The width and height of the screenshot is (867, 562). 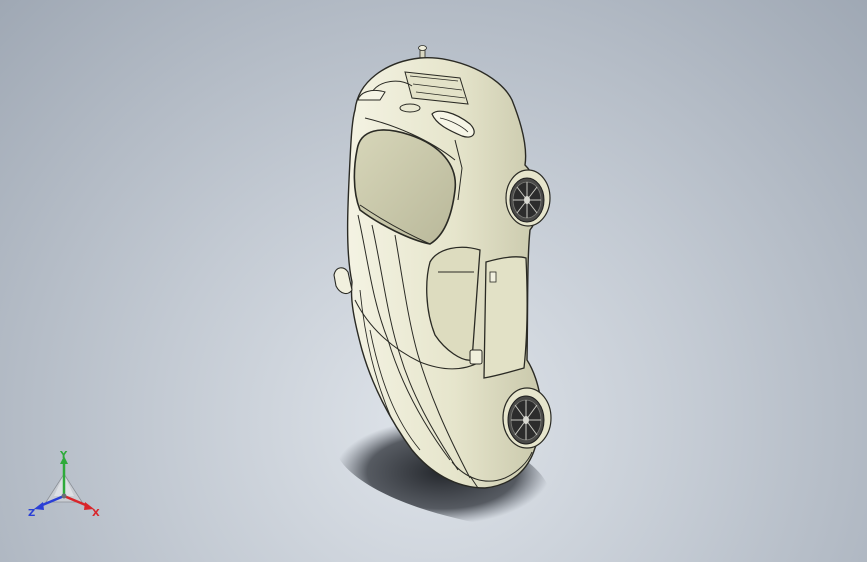 I want to click on orientation-triad: Y X Z, so click(x=64, y=488).